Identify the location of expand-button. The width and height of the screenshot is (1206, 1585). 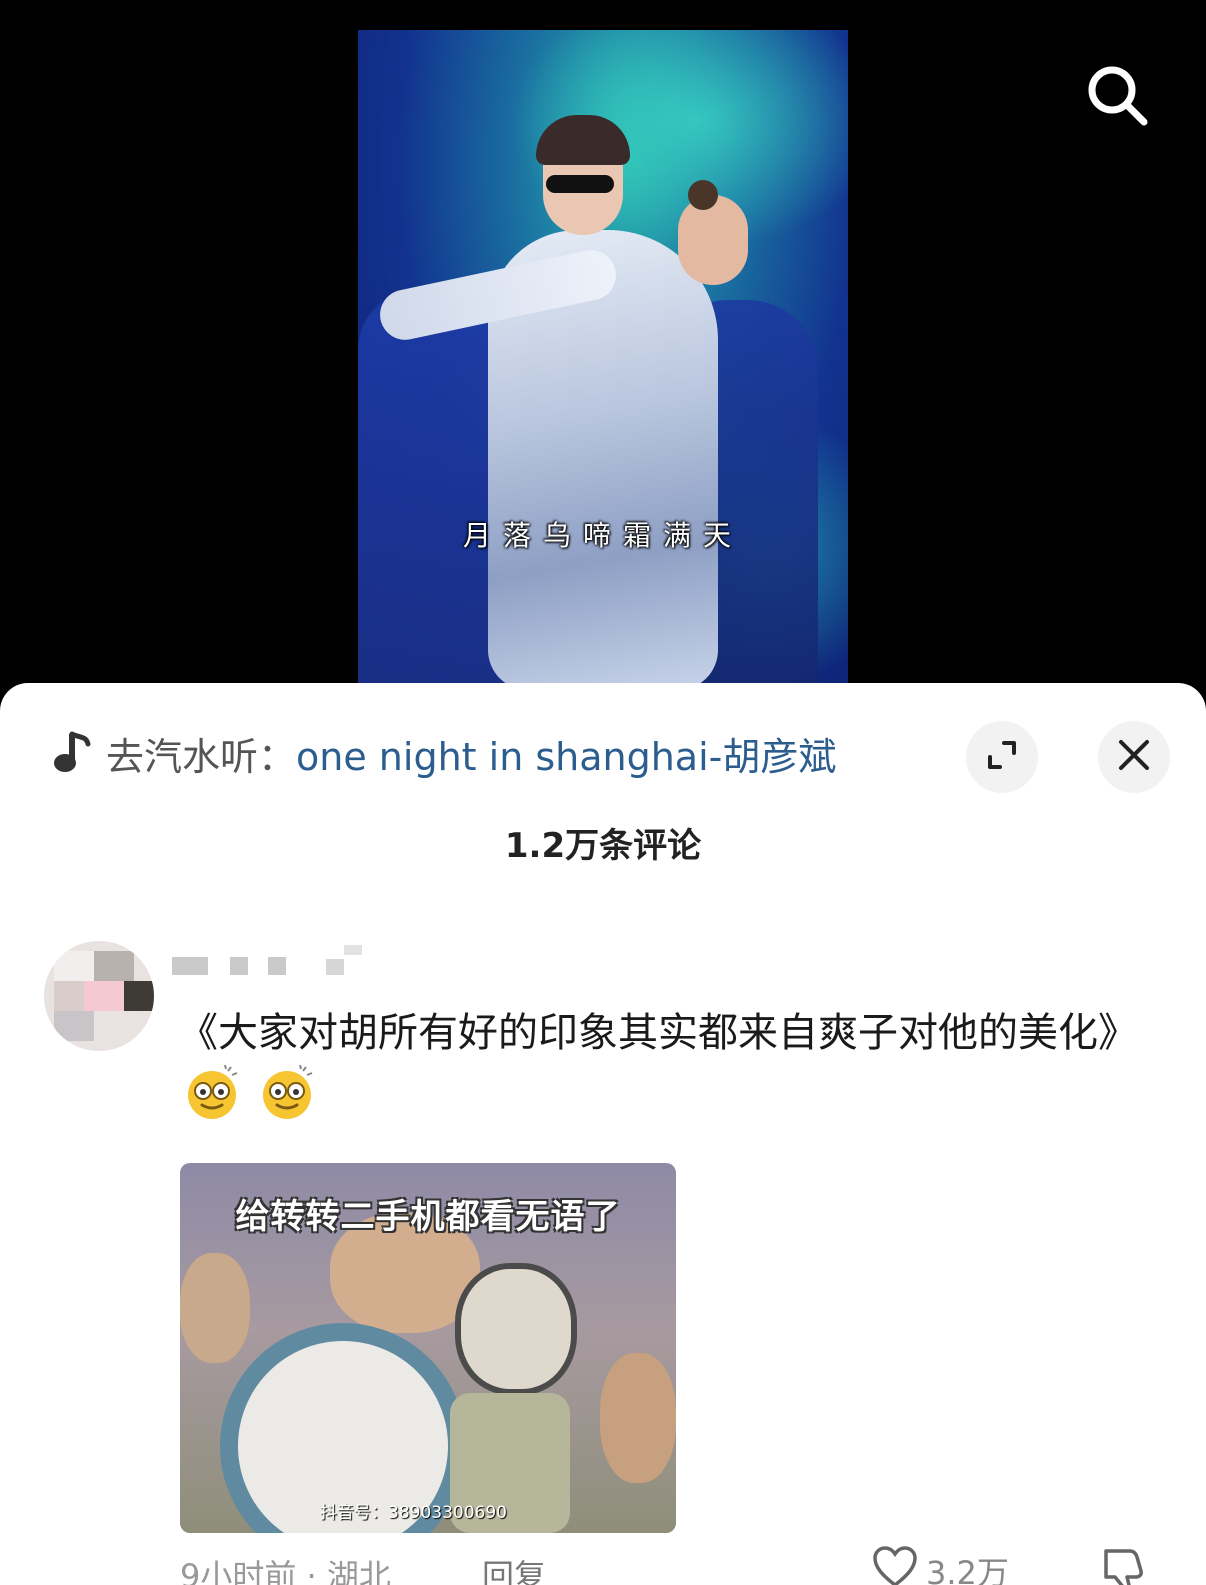
(1002, 757).